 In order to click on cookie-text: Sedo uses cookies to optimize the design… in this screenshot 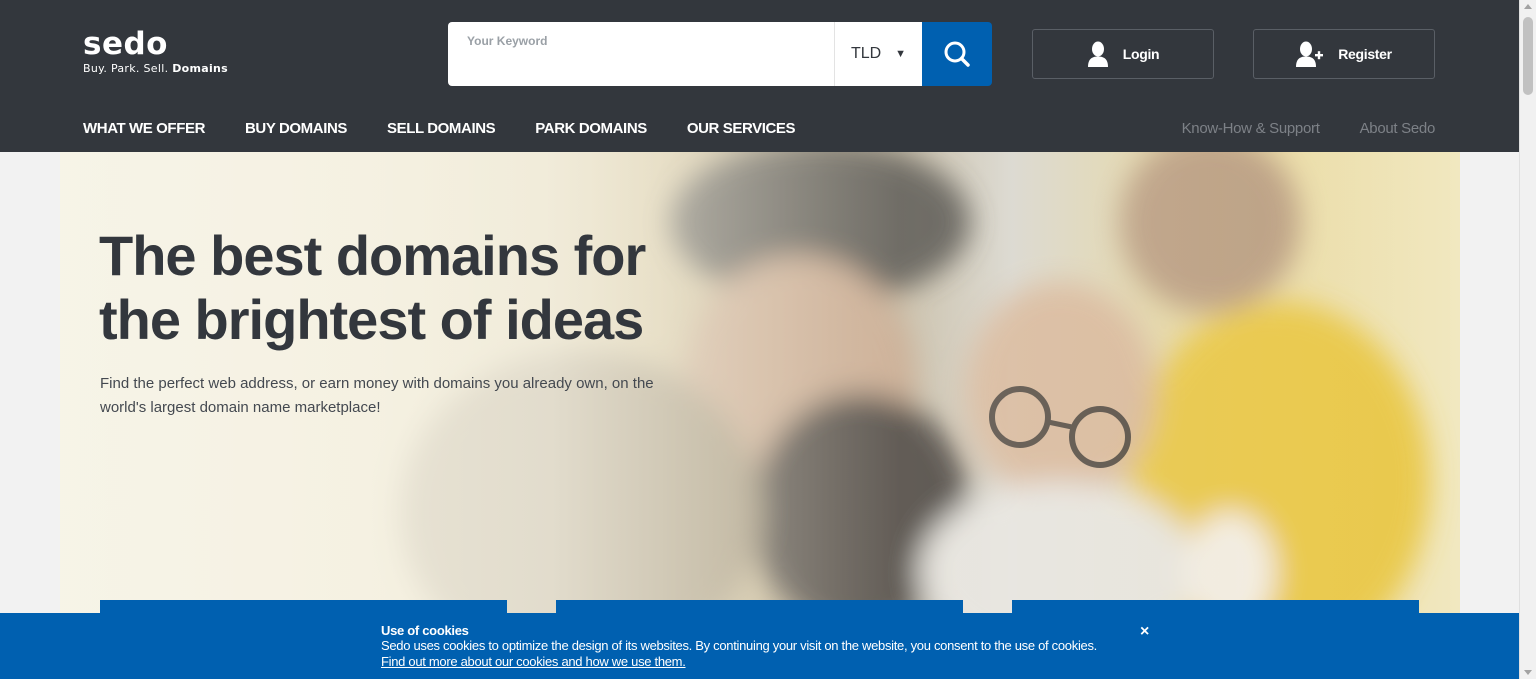, I will do `click(739, 645)`.